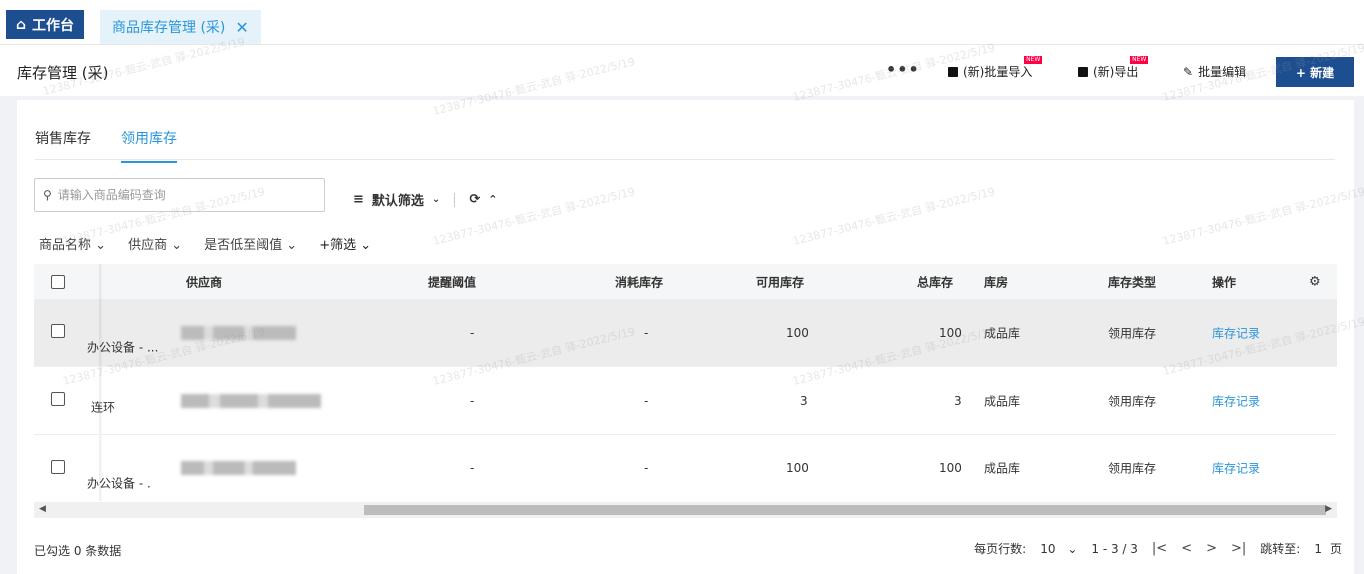  Describe the element at coordinates (780, 281) in the screenshot. I see `col-available: 可用库存` at that location.